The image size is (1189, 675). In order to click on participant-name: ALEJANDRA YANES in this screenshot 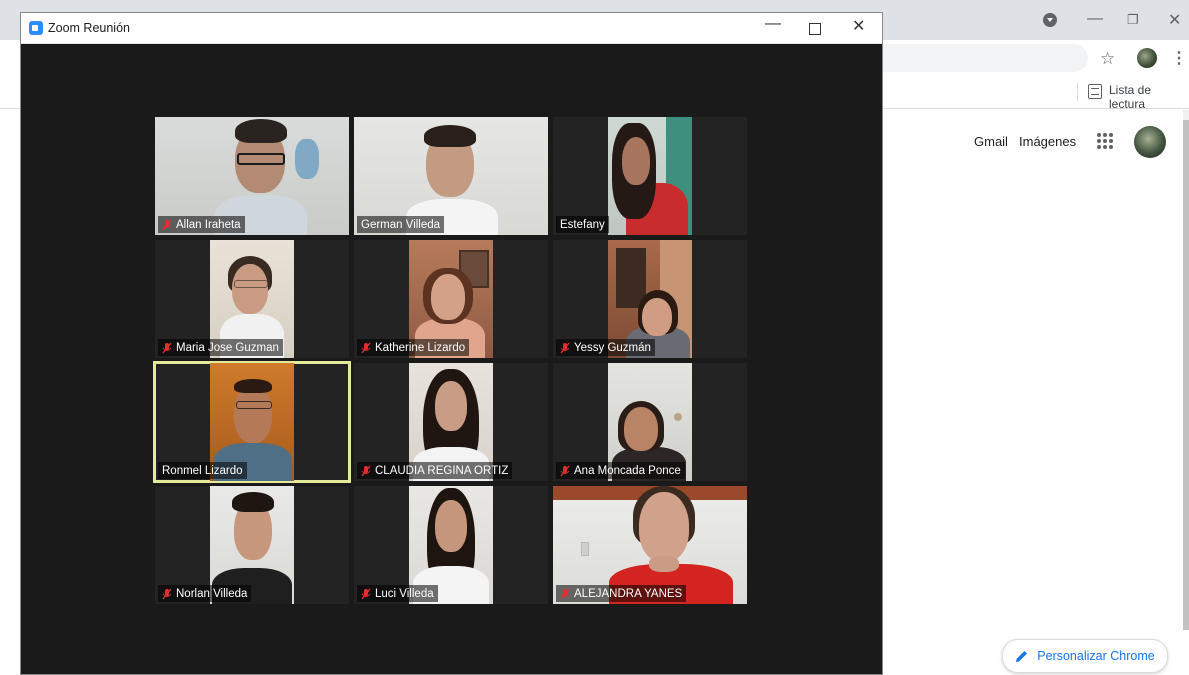, I will do `click(628, 593)`.